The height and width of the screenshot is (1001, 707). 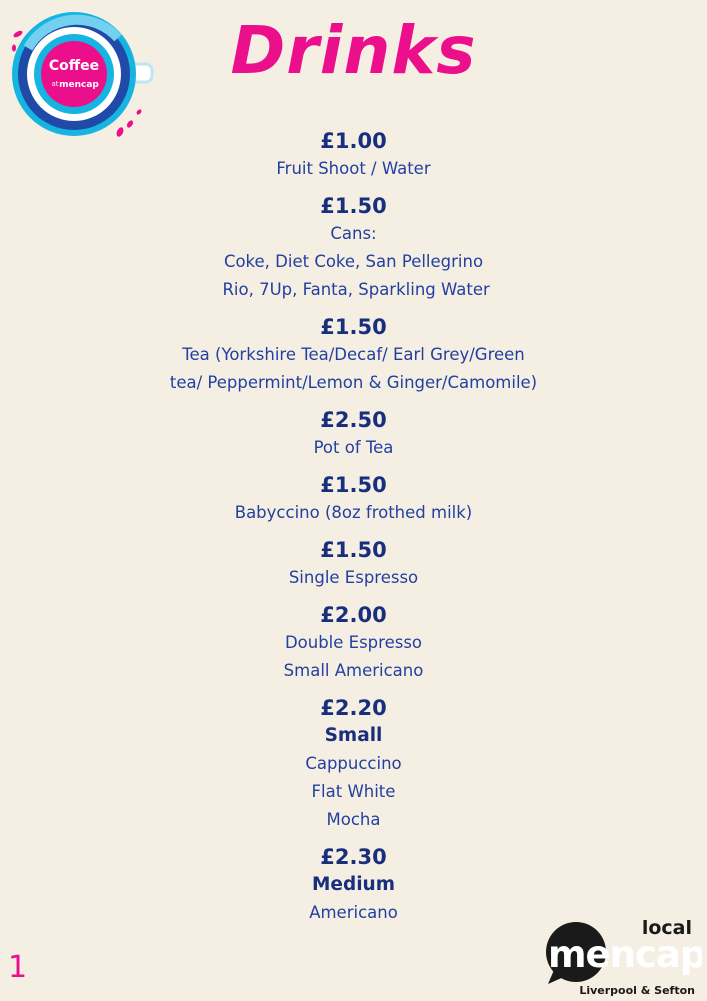 What do you see at coordinates (353, 791) in the screenshot?
I see `menu-item-text: Flat White` at bounding box center [353, 791].